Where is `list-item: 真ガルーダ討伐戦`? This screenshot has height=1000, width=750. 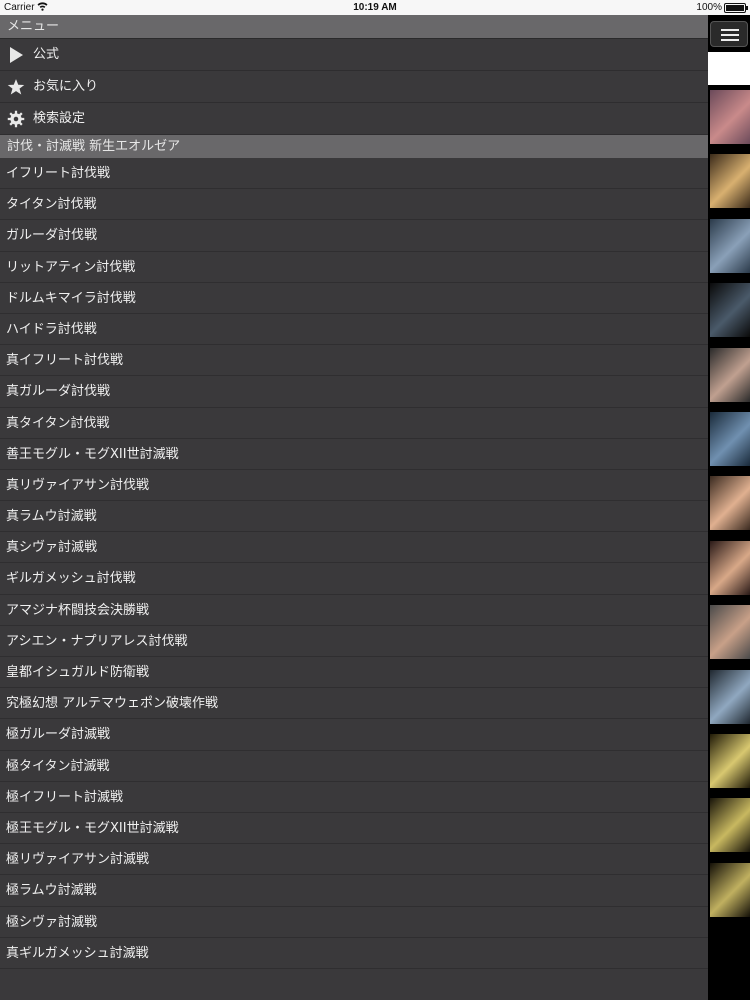 list-item: 真ガルーダ討伐戦 is located at coordinates (354, 392).